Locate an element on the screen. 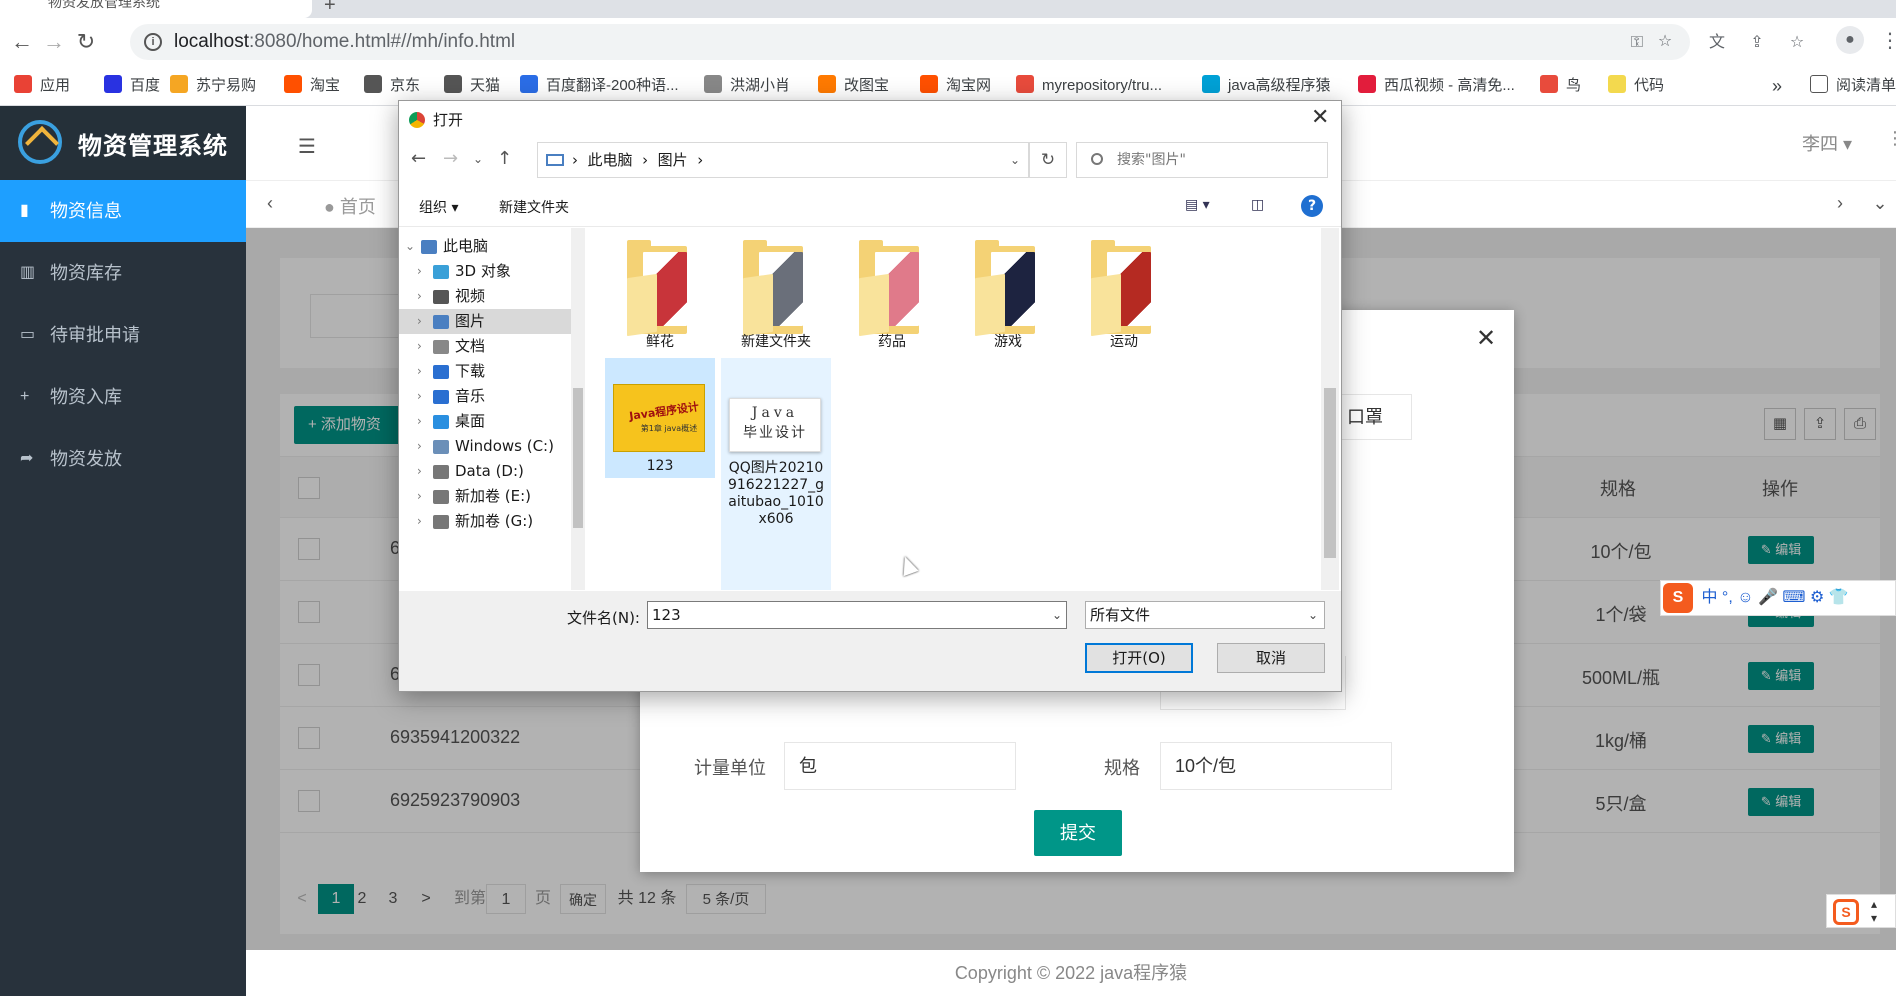  tabs-prev-icon: ‹ is located at coordinates (270, 203).